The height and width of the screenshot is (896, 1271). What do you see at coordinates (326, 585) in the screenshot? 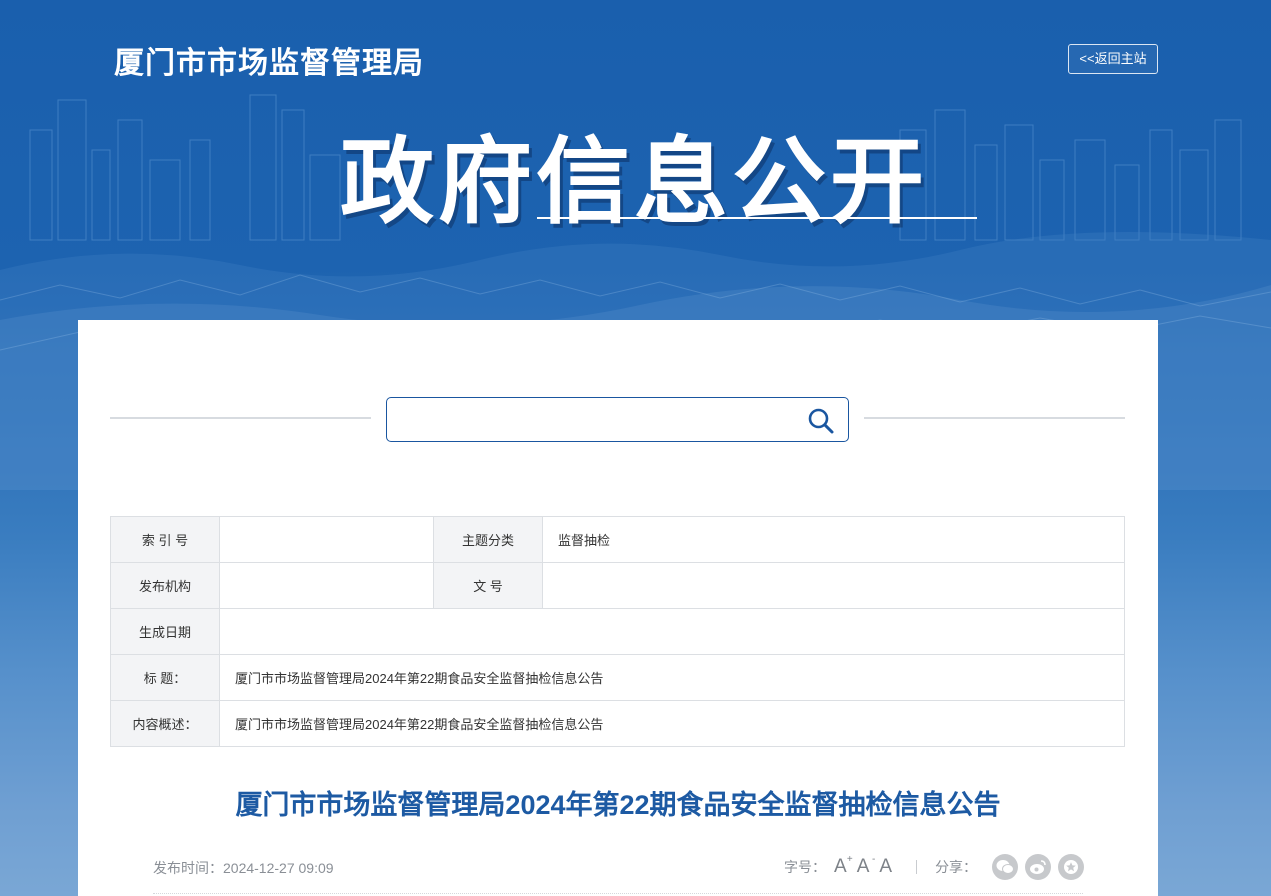
I see `publisher-value` at bounding box center [326, 585].